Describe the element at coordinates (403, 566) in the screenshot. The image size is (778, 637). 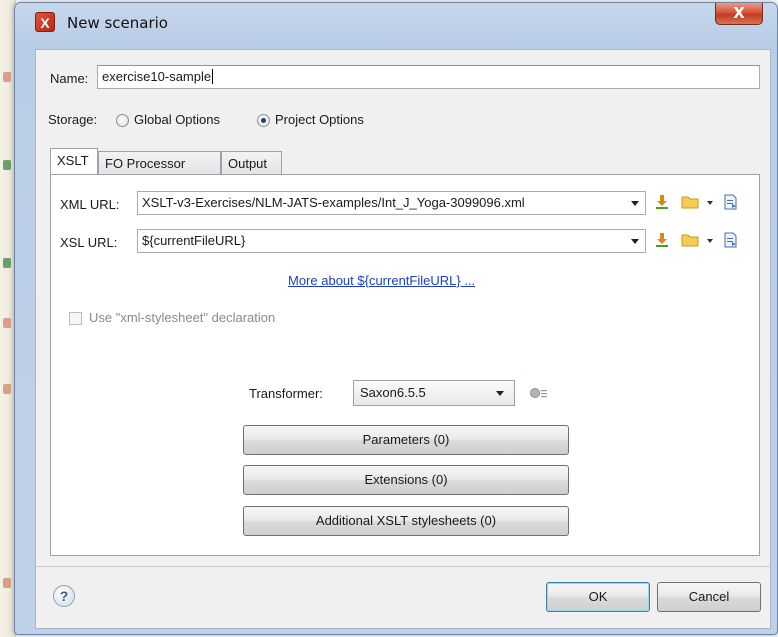
I see `footer-separator` at that location.